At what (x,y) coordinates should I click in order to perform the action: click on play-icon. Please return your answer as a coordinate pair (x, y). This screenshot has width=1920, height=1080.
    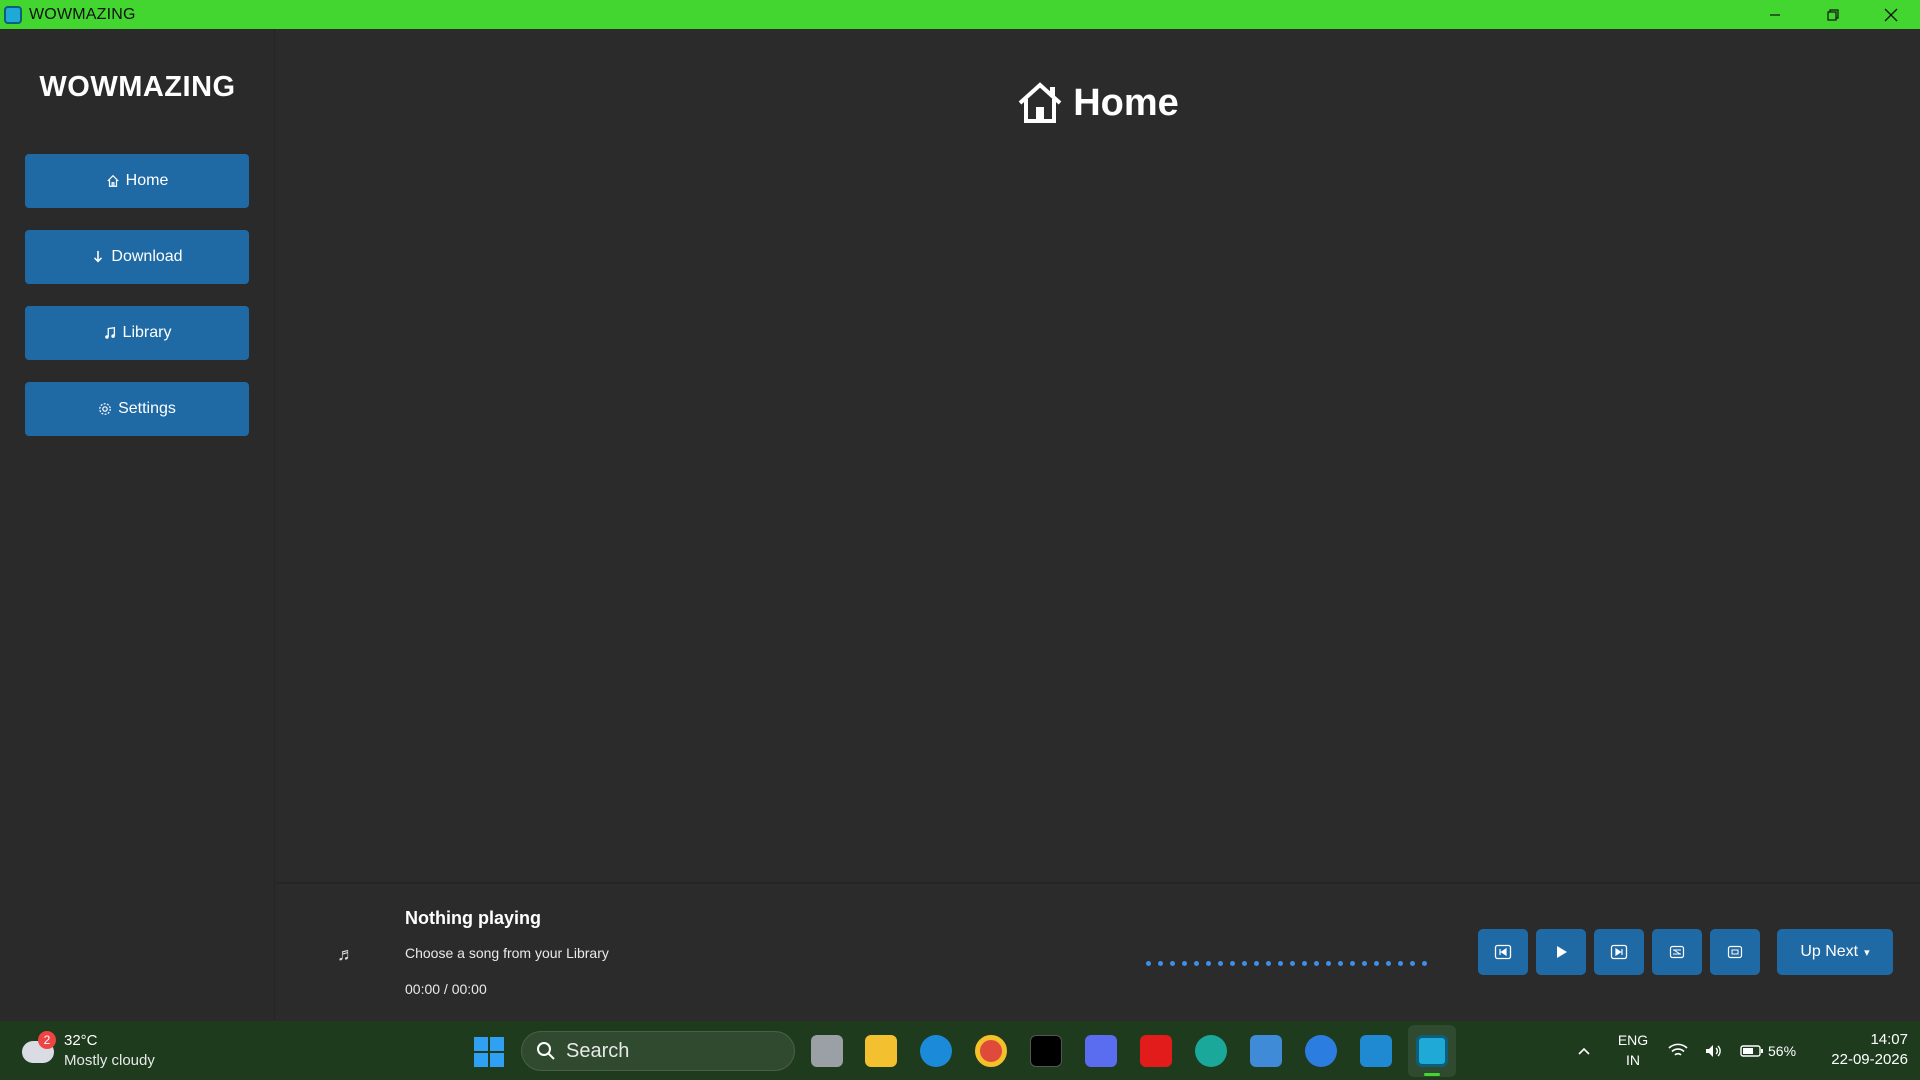
    Looking at the image, I should click on (1562, 952).